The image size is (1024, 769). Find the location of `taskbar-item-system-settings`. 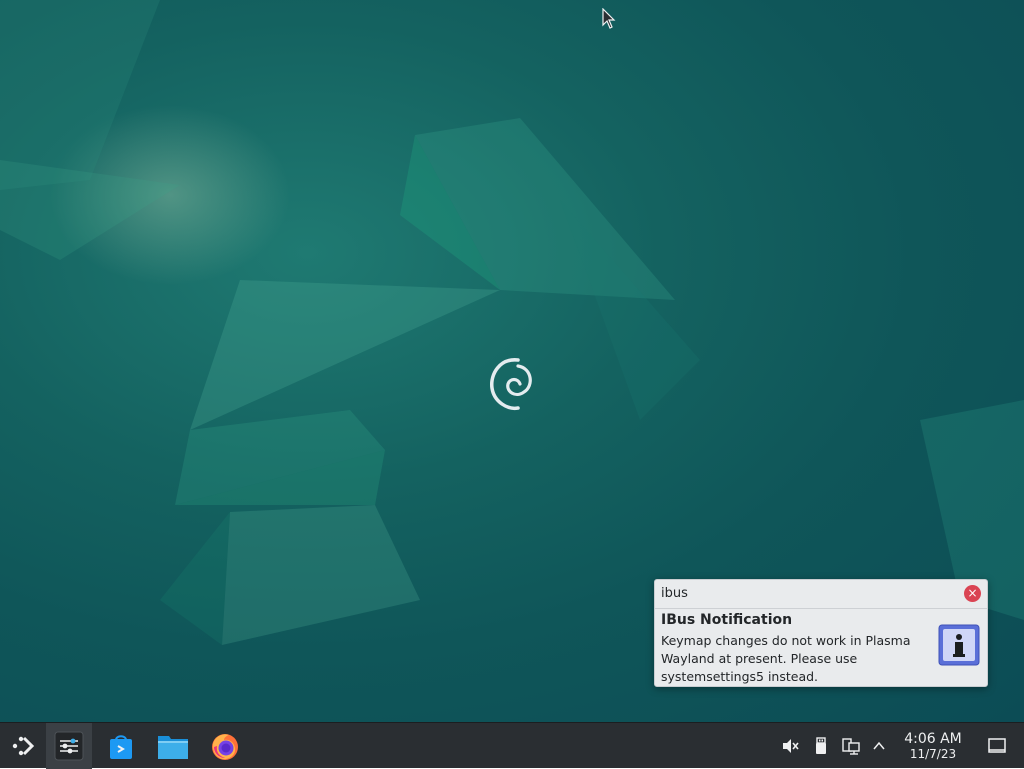

taskbar-item-system-settings is located at coordinates (69, 746).